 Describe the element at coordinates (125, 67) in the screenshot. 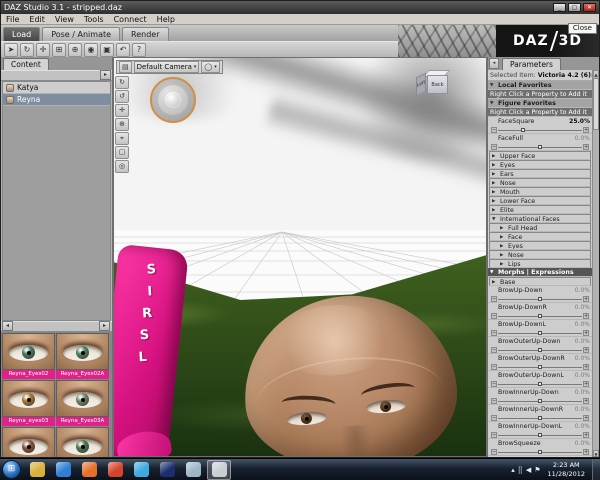

I see `camera-icon: ▤` at that location.